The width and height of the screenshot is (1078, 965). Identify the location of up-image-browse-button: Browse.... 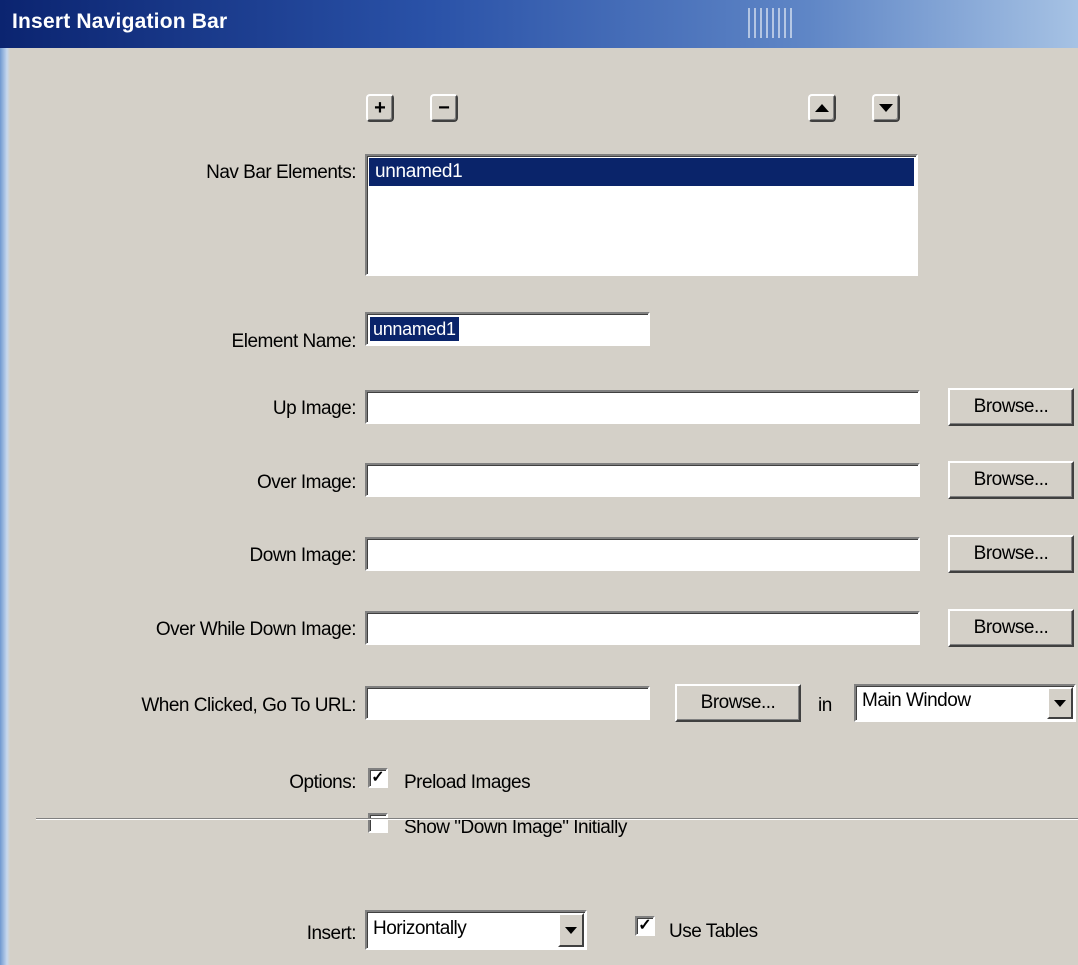
(1011, 407).